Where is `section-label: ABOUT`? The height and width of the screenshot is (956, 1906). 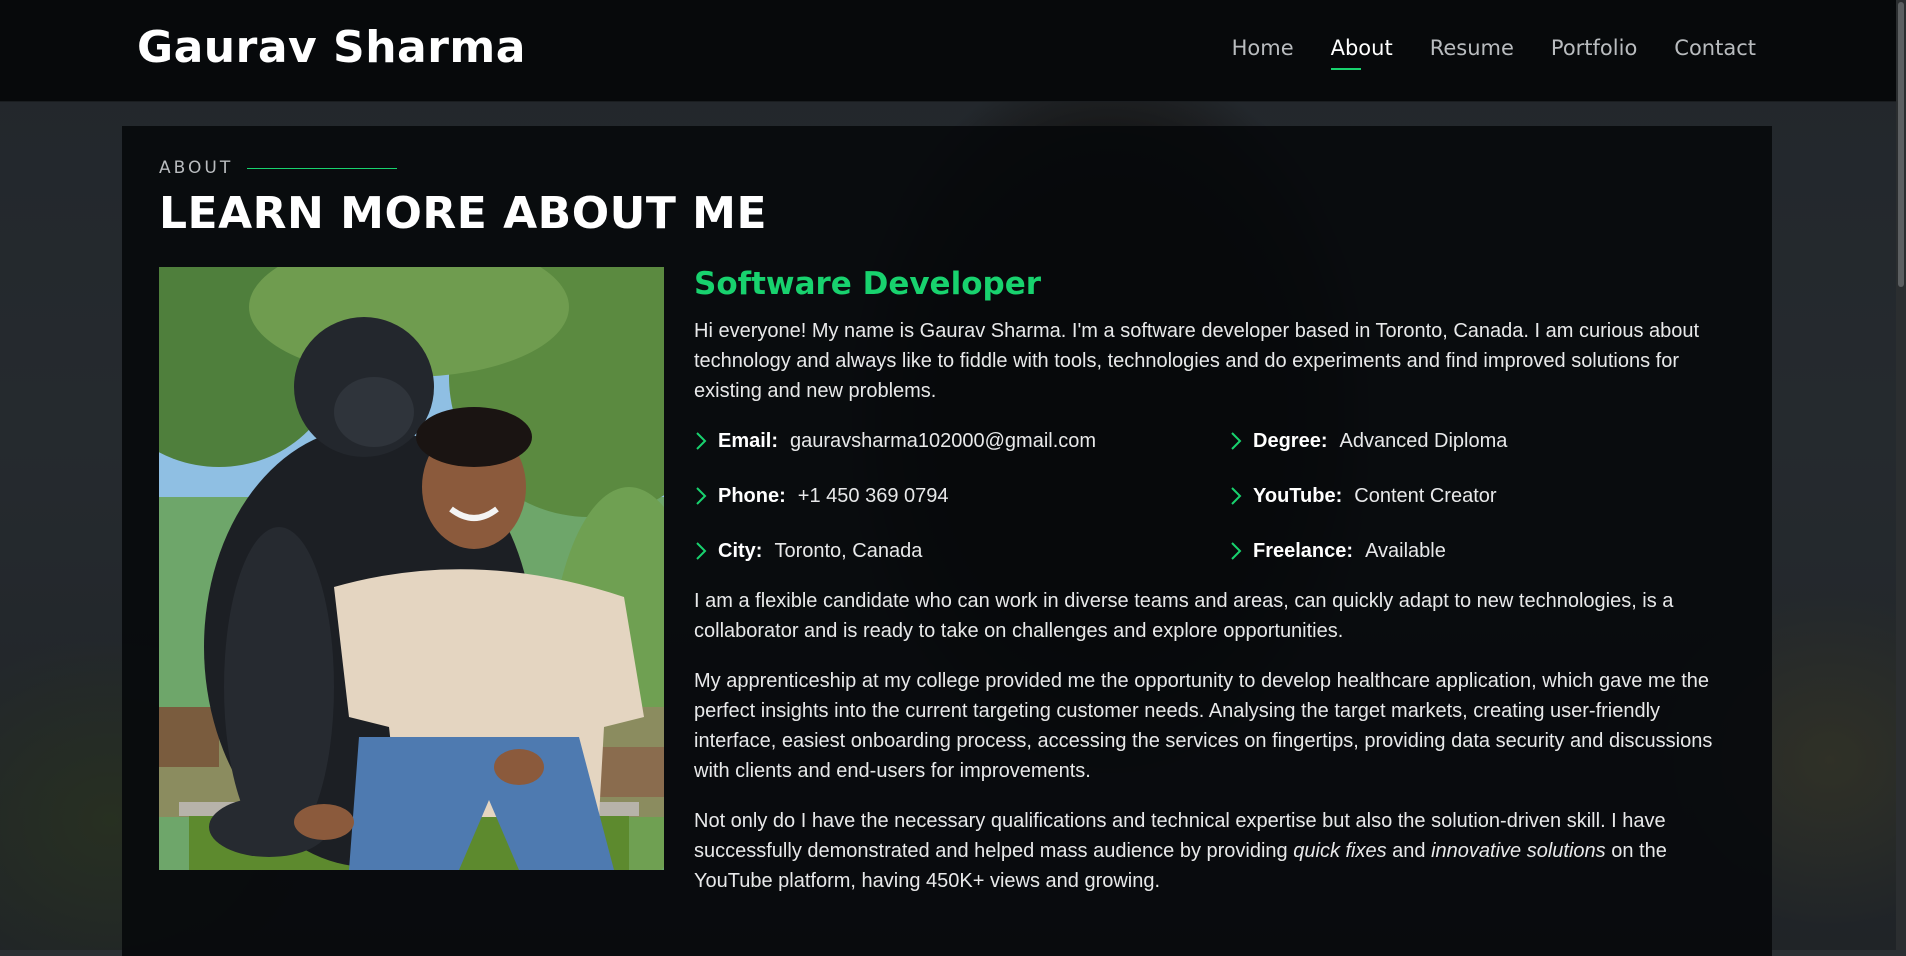
section-label: ABOUT is located at coordinates (278, 168).